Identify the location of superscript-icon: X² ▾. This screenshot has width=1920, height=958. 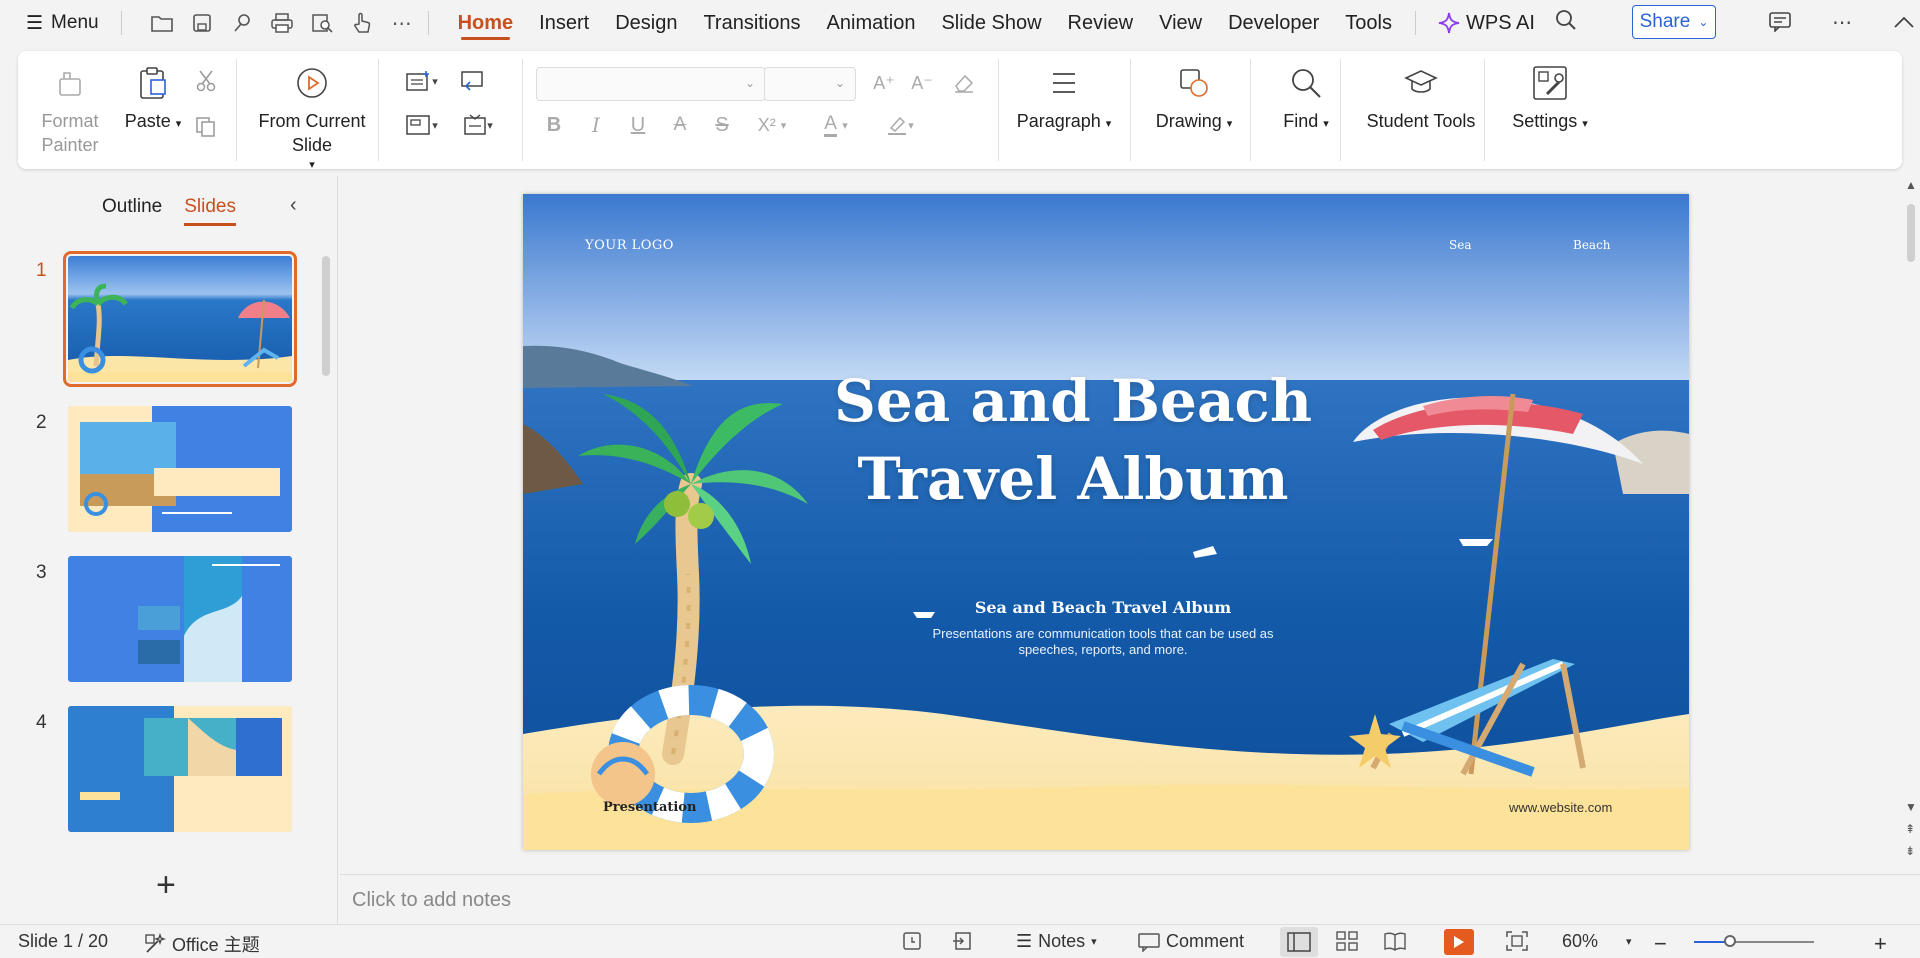
(772, 125).